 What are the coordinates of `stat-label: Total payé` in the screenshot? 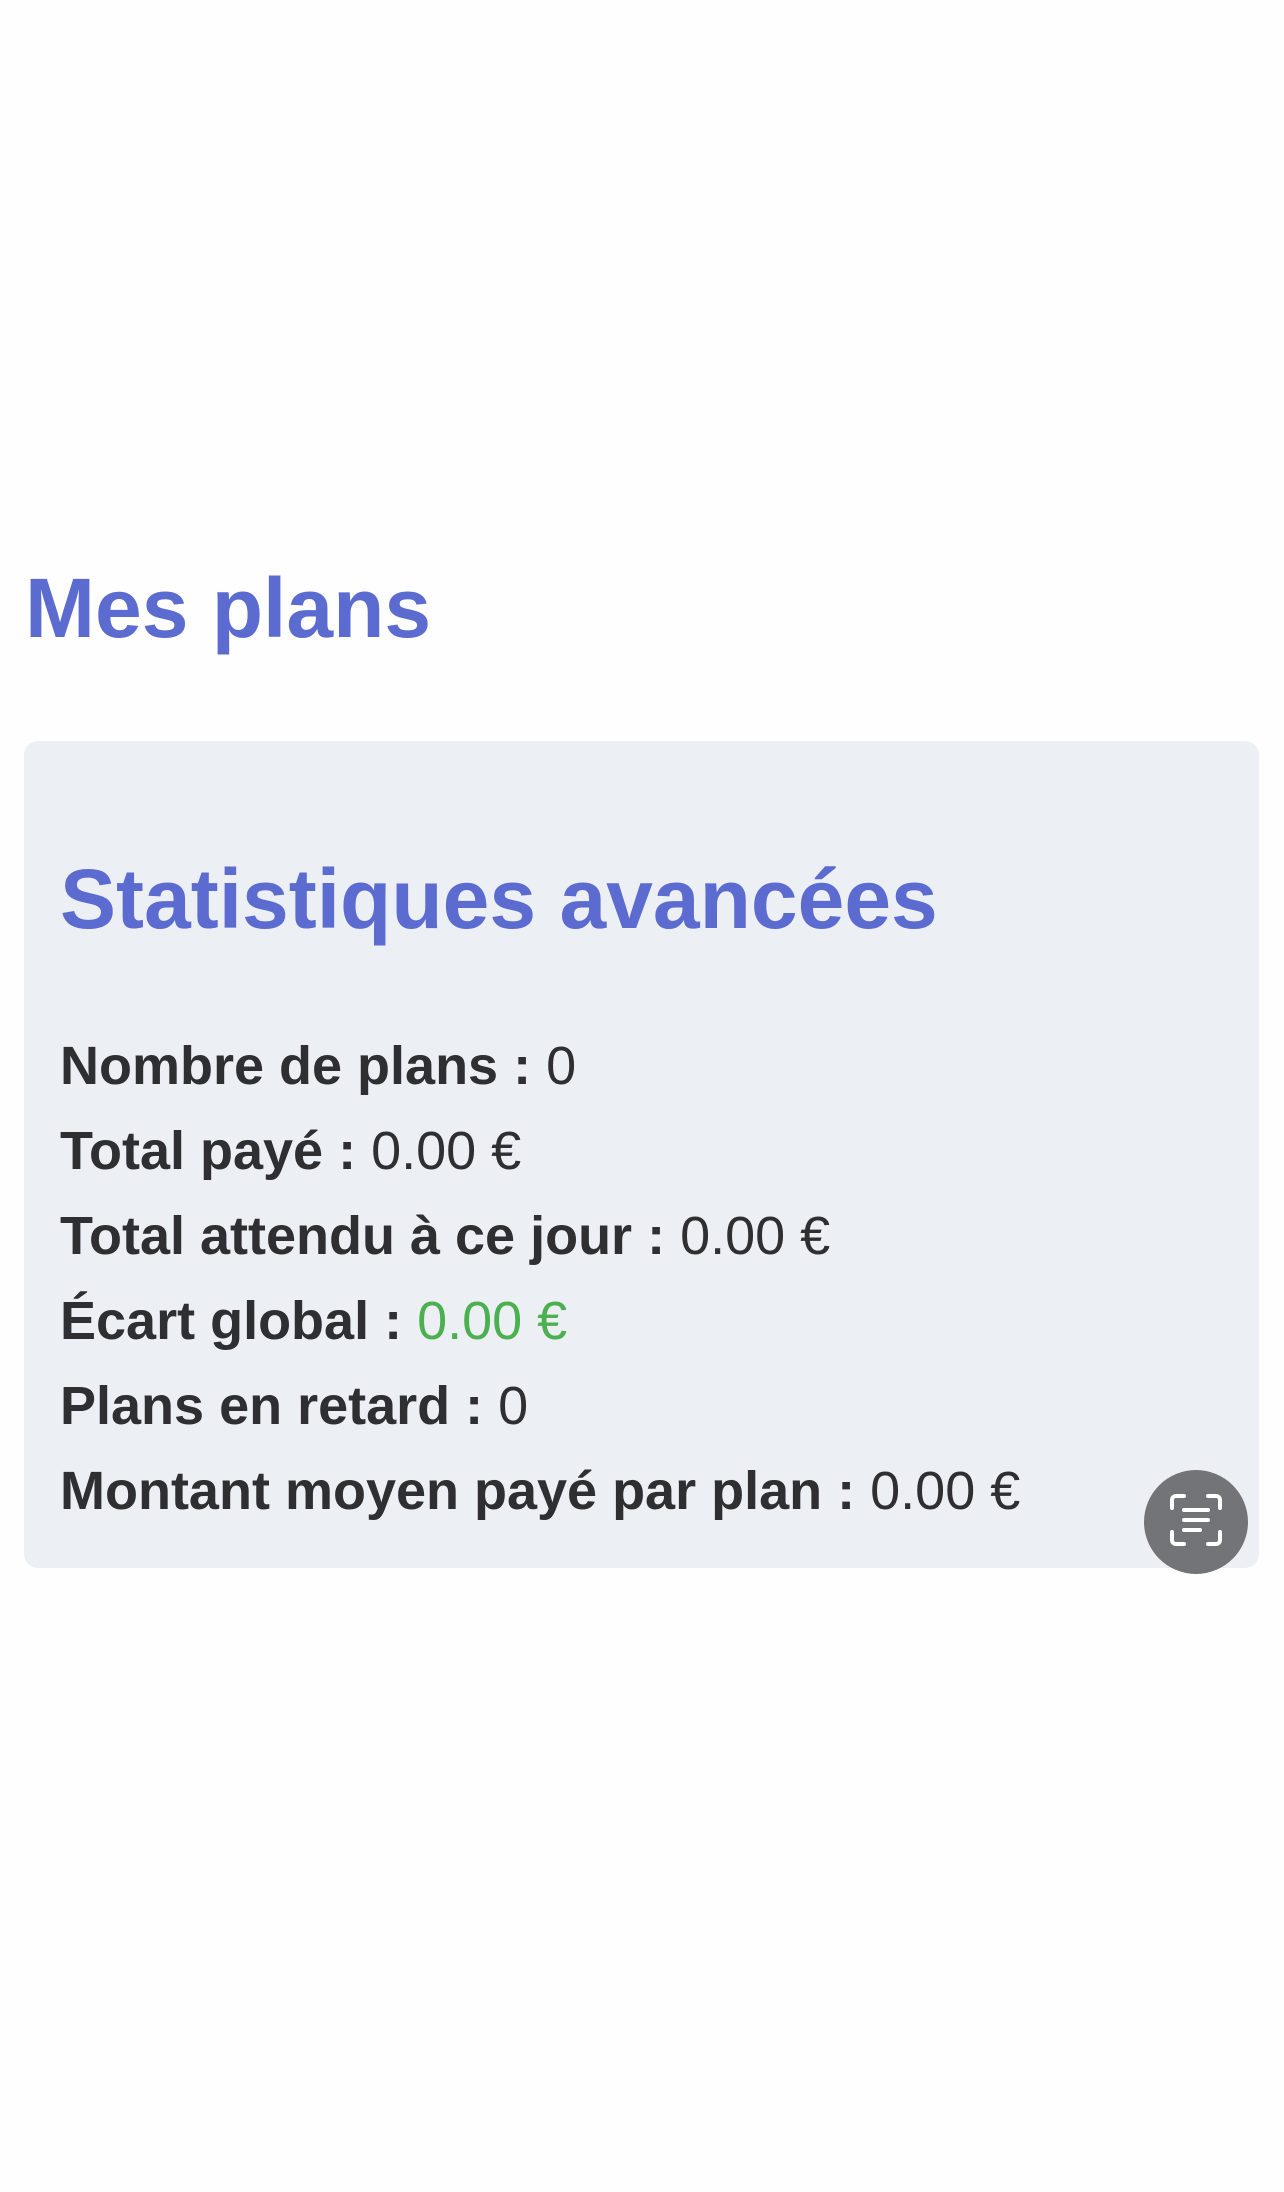 It's located at (192, 1151).